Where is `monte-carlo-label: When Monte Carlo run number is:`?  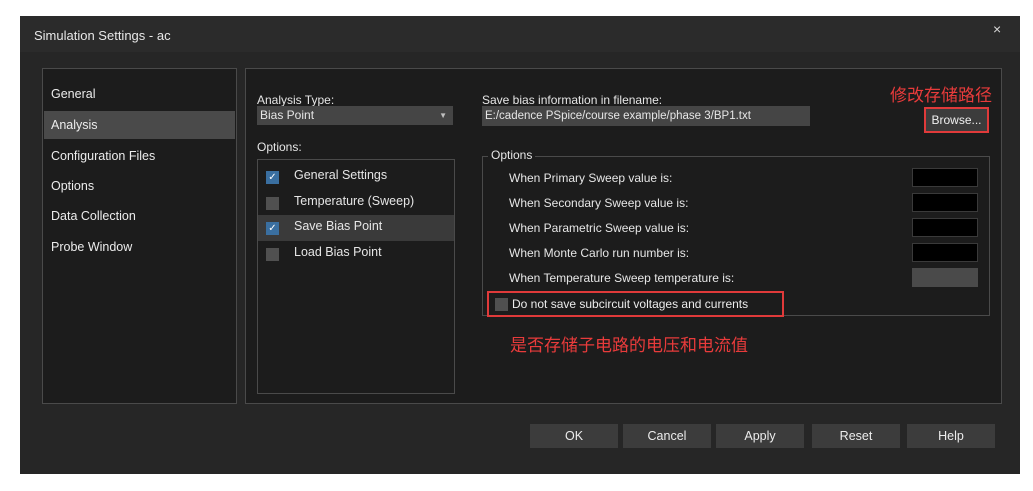 monte-carlo-label: When Monte Carlo run number is: is located at coordinates (599, 253).